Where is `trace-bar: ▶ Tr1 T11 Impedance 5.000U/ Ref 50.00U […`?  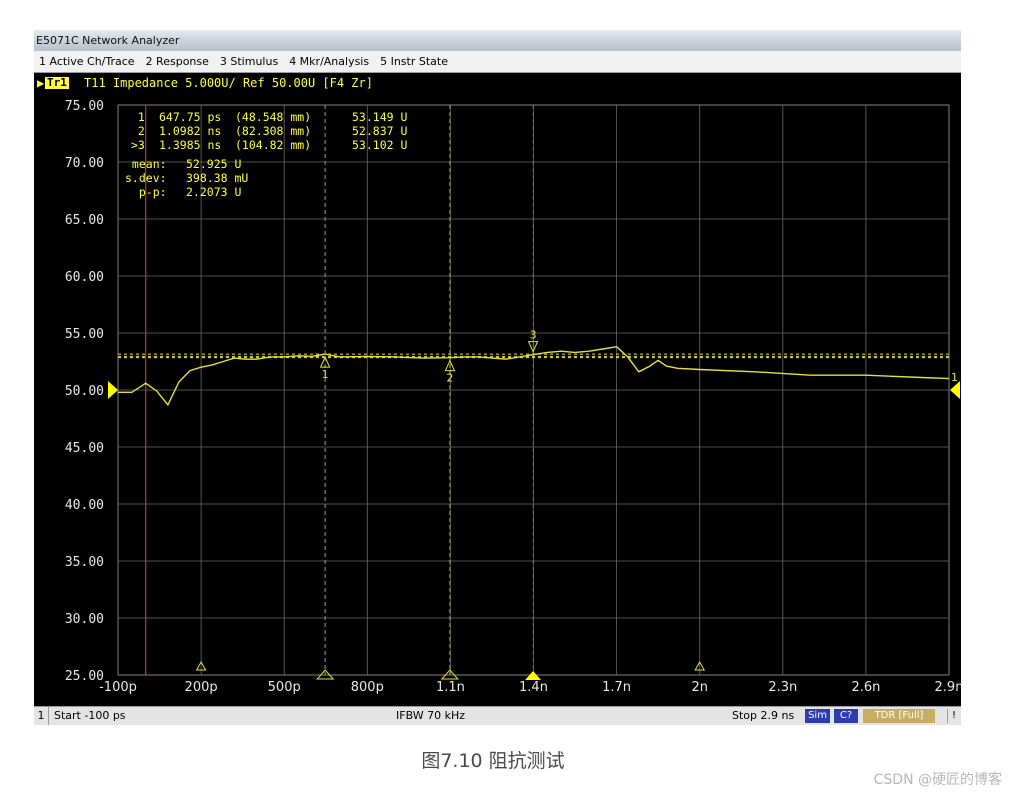
trace-bar: ▶ Tr1 T11 Impedance 5.000U/ Ref 50.00U [… is located at coordinates (497, 83).